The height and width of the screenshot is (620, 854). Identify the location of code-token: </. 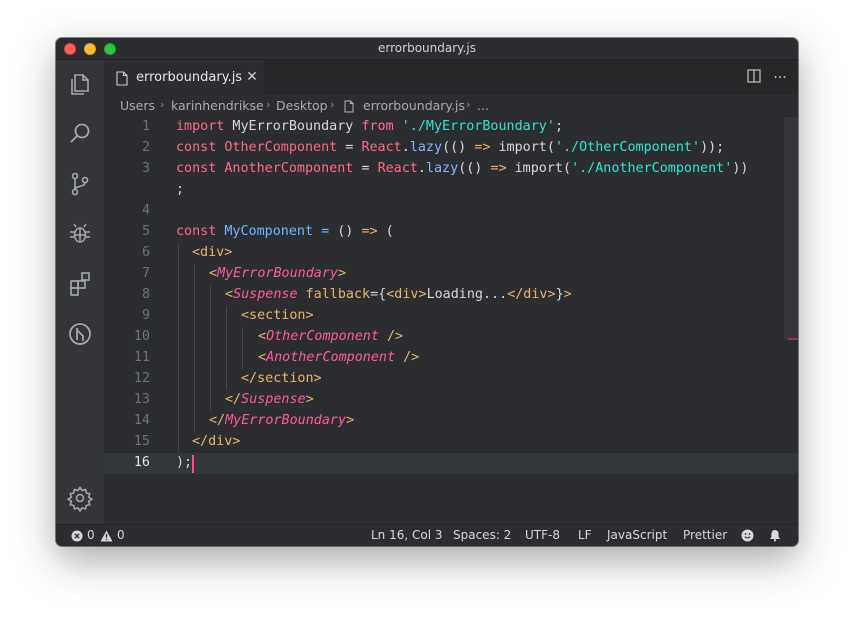
(217, 420).